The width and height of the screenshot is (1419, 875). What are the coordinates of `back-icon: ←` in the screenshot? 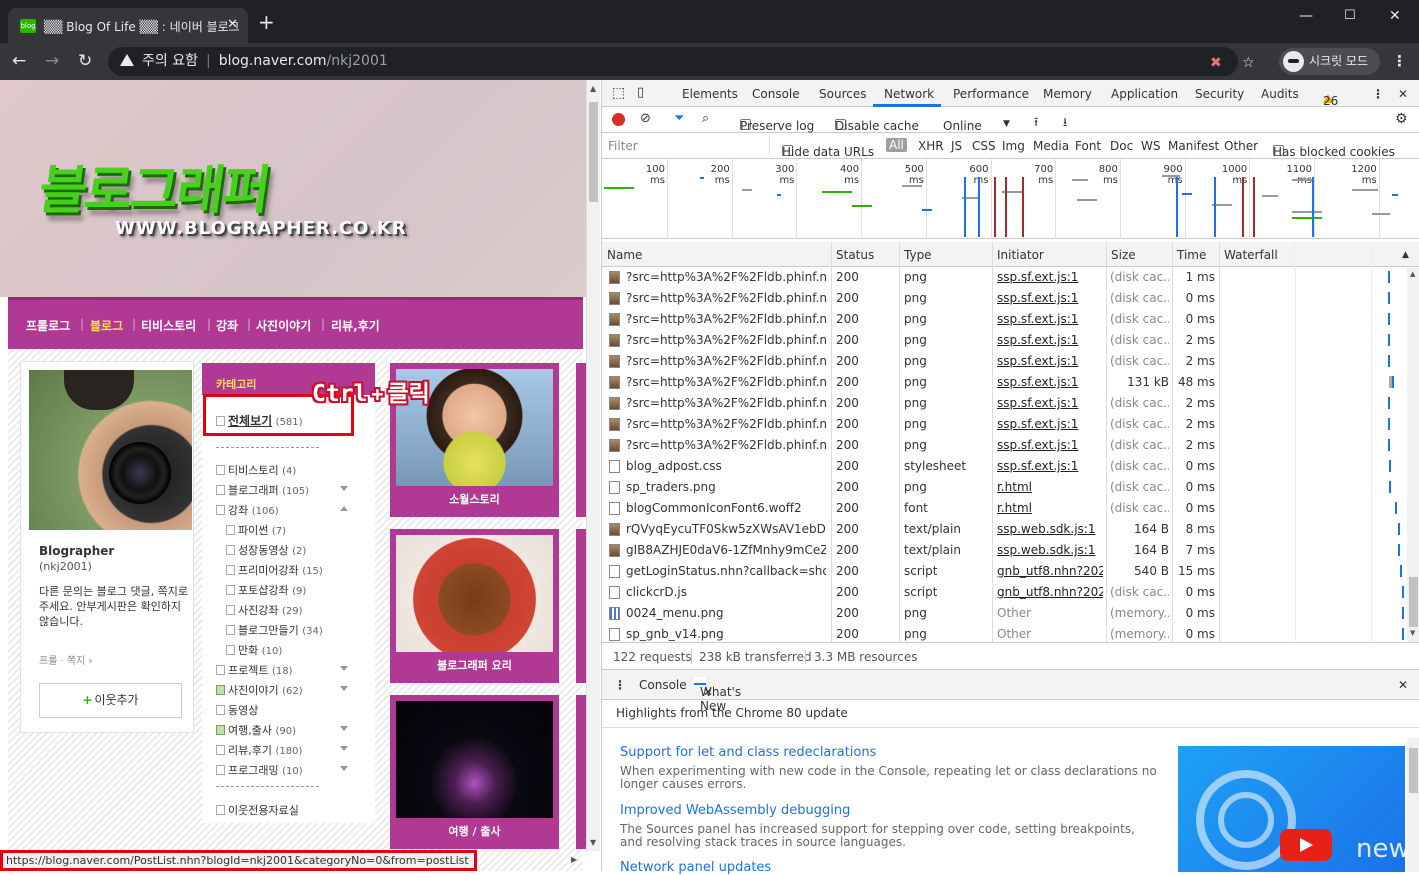 It's located at (19, 61).